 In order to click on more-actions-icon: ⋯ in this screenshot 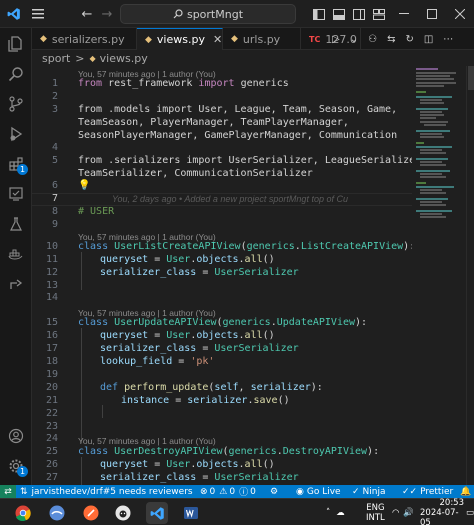, I will do `click(448, 39)`.